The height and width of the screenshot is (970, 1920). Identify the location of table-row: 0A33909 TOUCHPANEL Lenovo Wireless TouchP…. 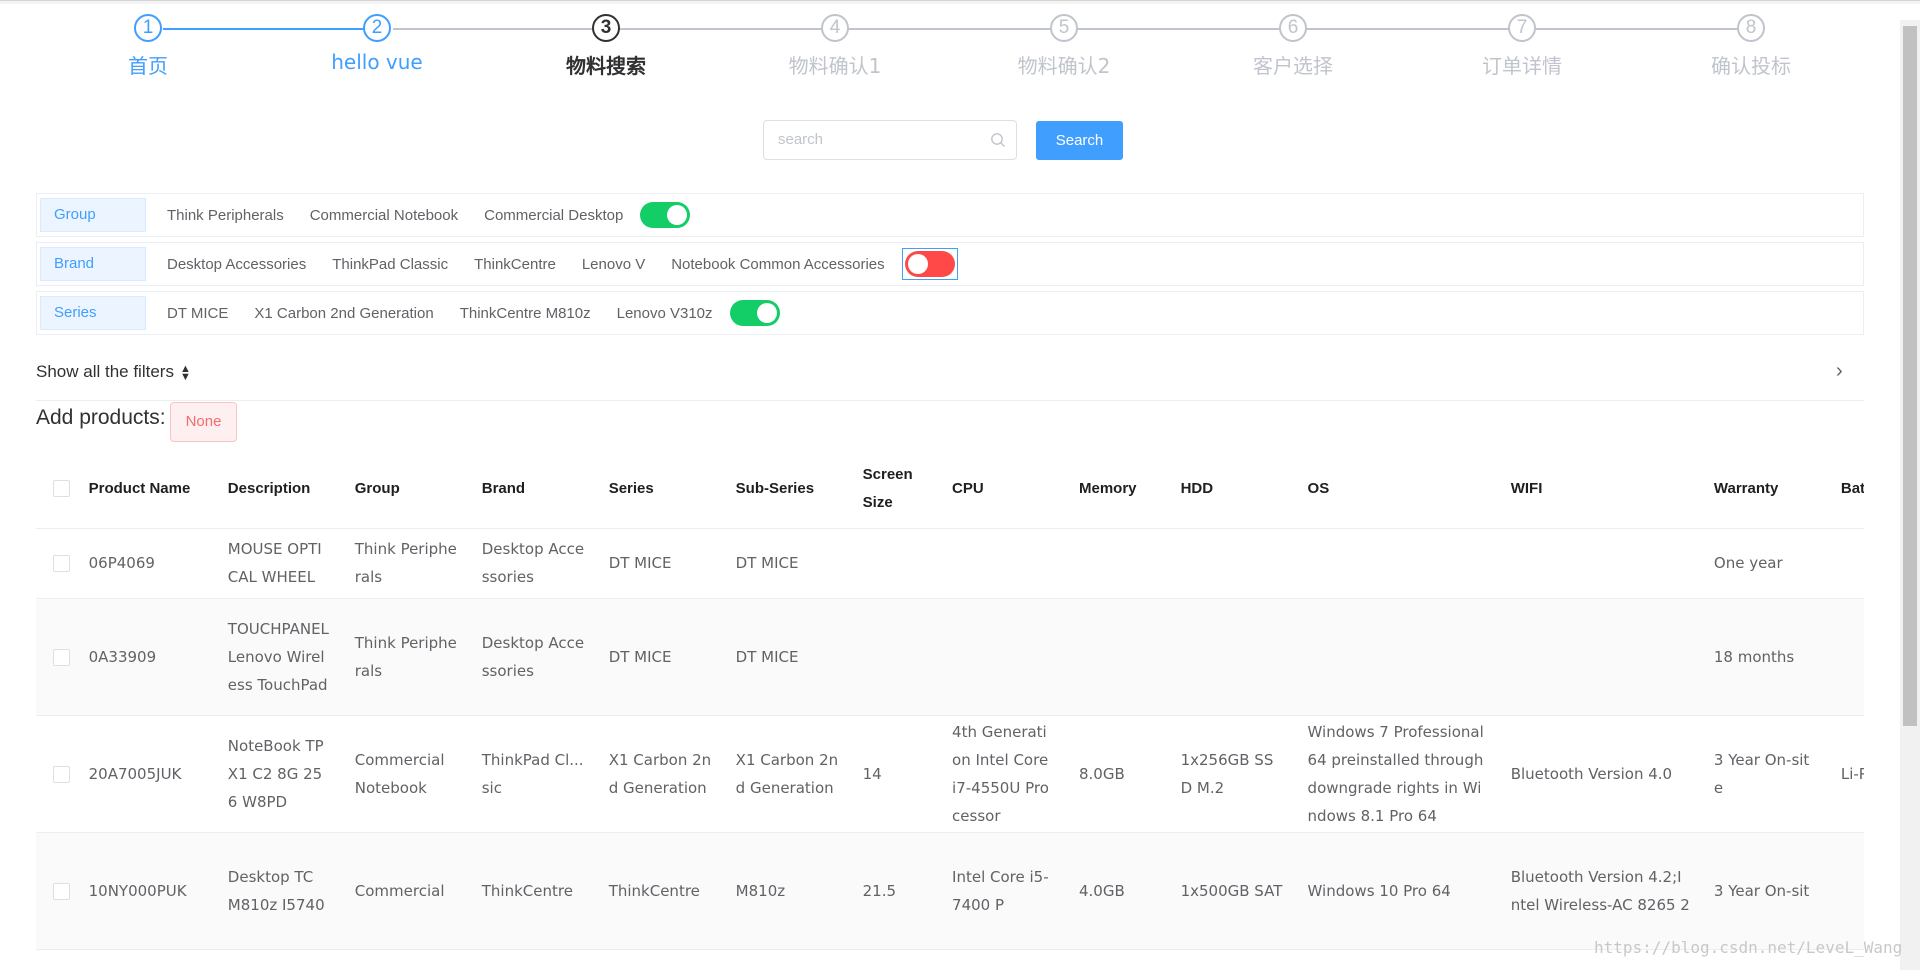
(950, 657).